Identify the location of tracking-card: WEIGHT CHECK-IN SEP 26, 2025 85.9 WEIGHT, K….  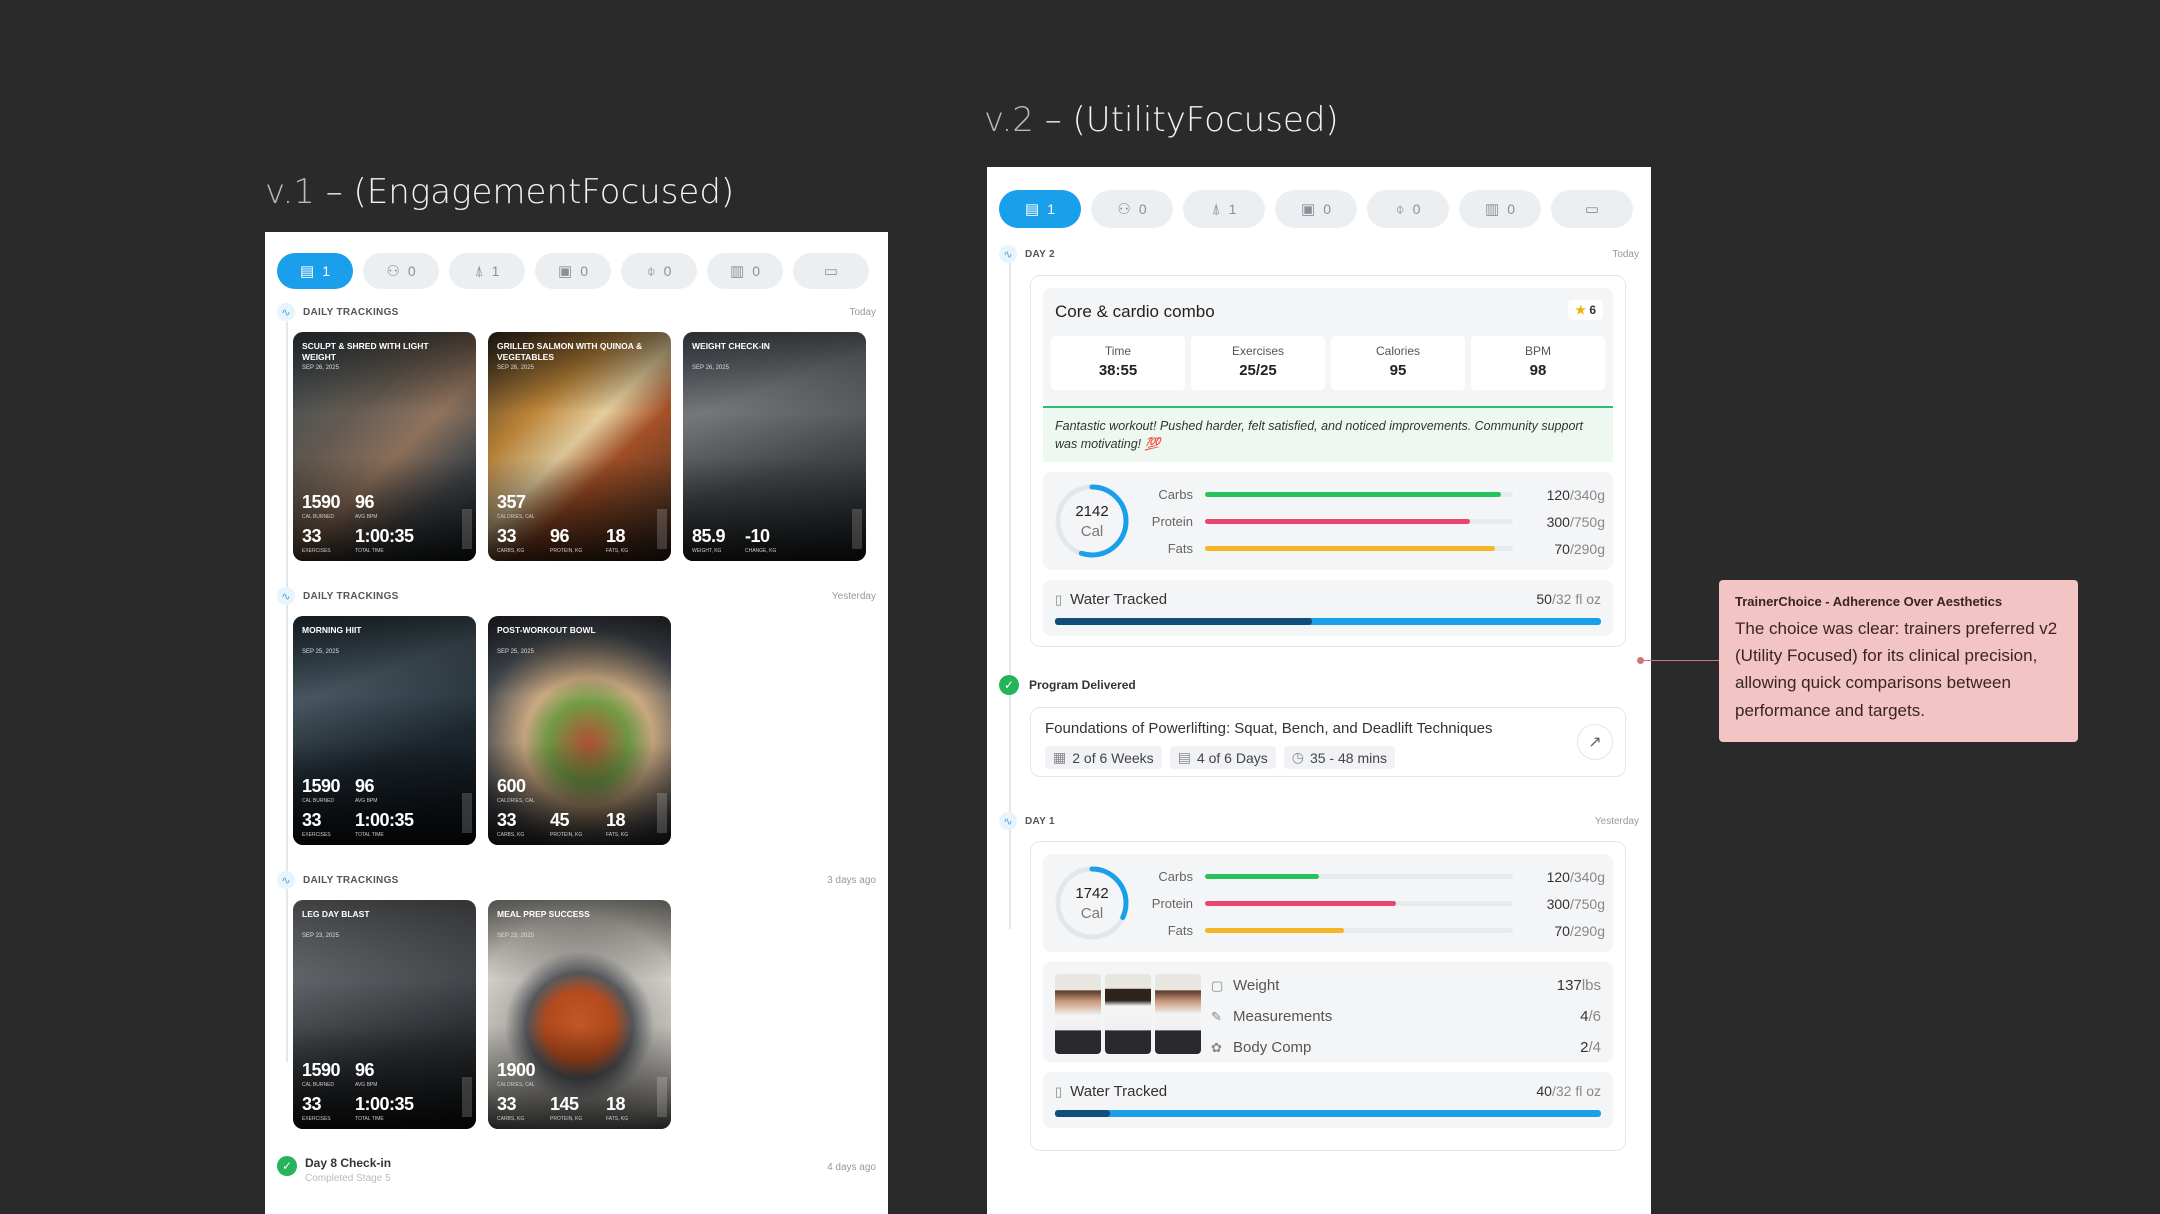
(774, 446).